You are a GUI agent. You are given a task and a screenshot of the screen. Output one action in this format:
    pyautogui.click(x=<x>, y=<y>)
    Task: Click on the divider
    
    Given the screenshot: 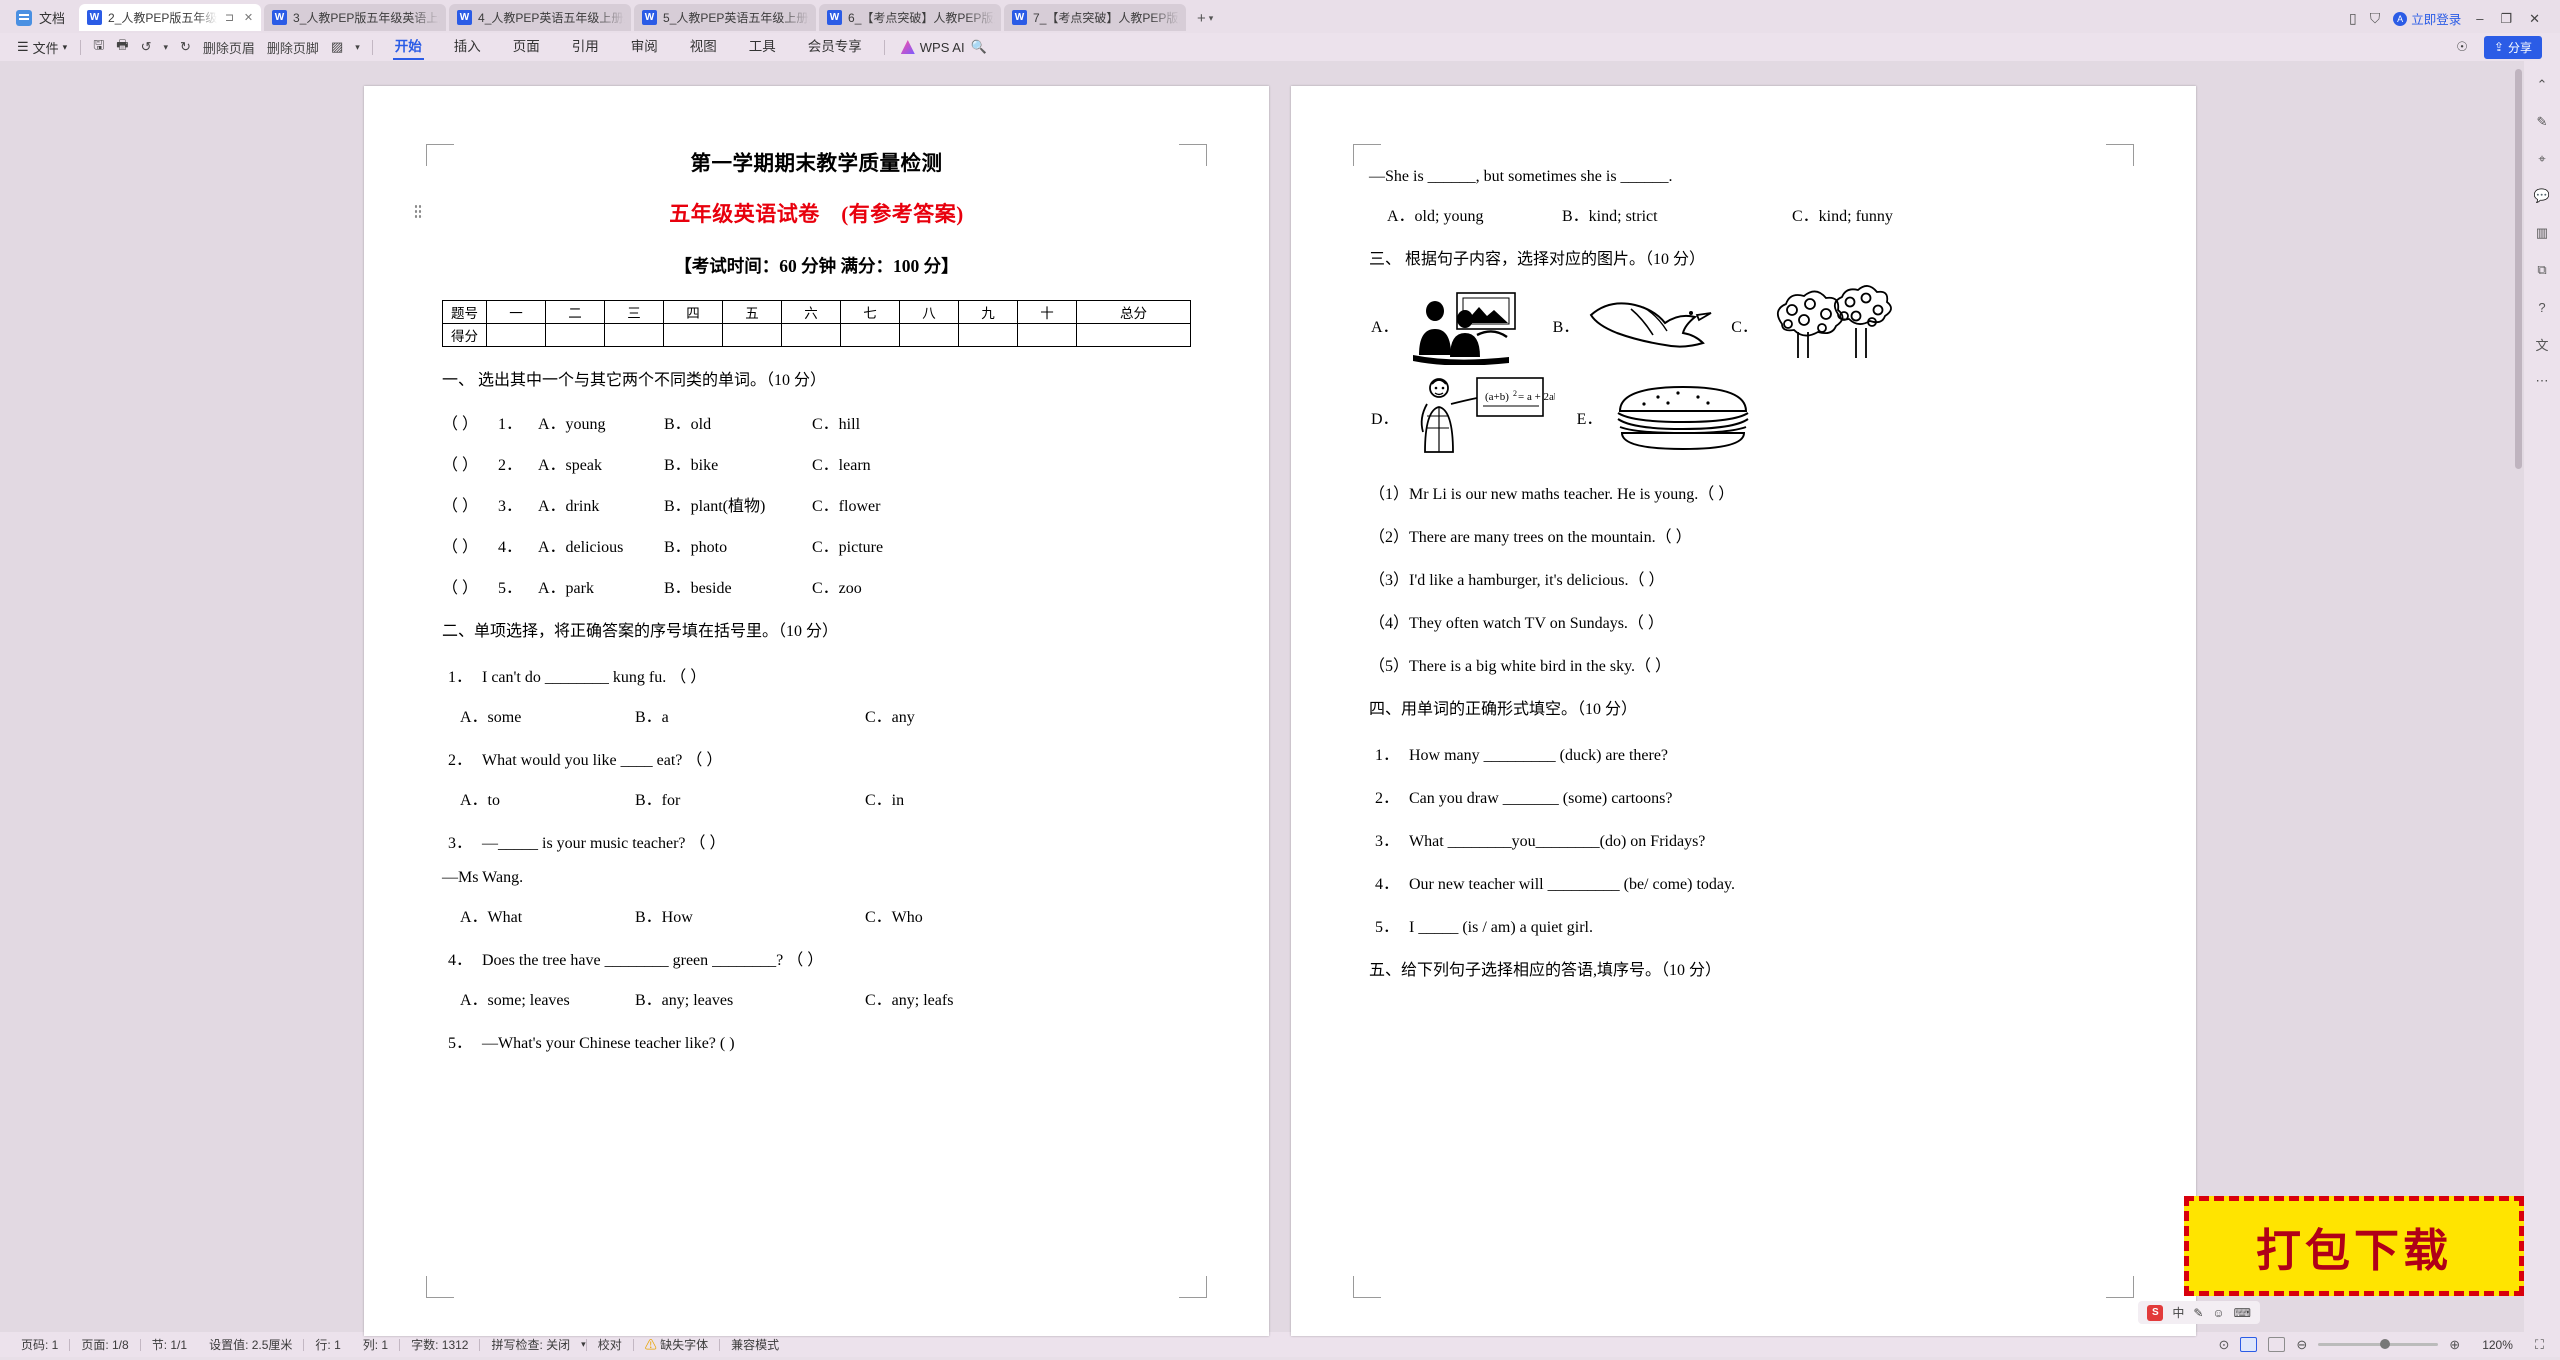 What is the action you would take?
    pyautogui.click(x=372, y=47)
    